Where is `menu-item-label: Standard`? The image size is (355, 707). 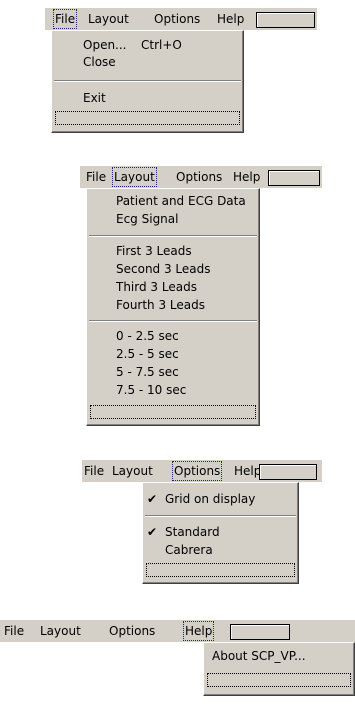 menu-item-label: Standard is located at coordinates (192, 532).